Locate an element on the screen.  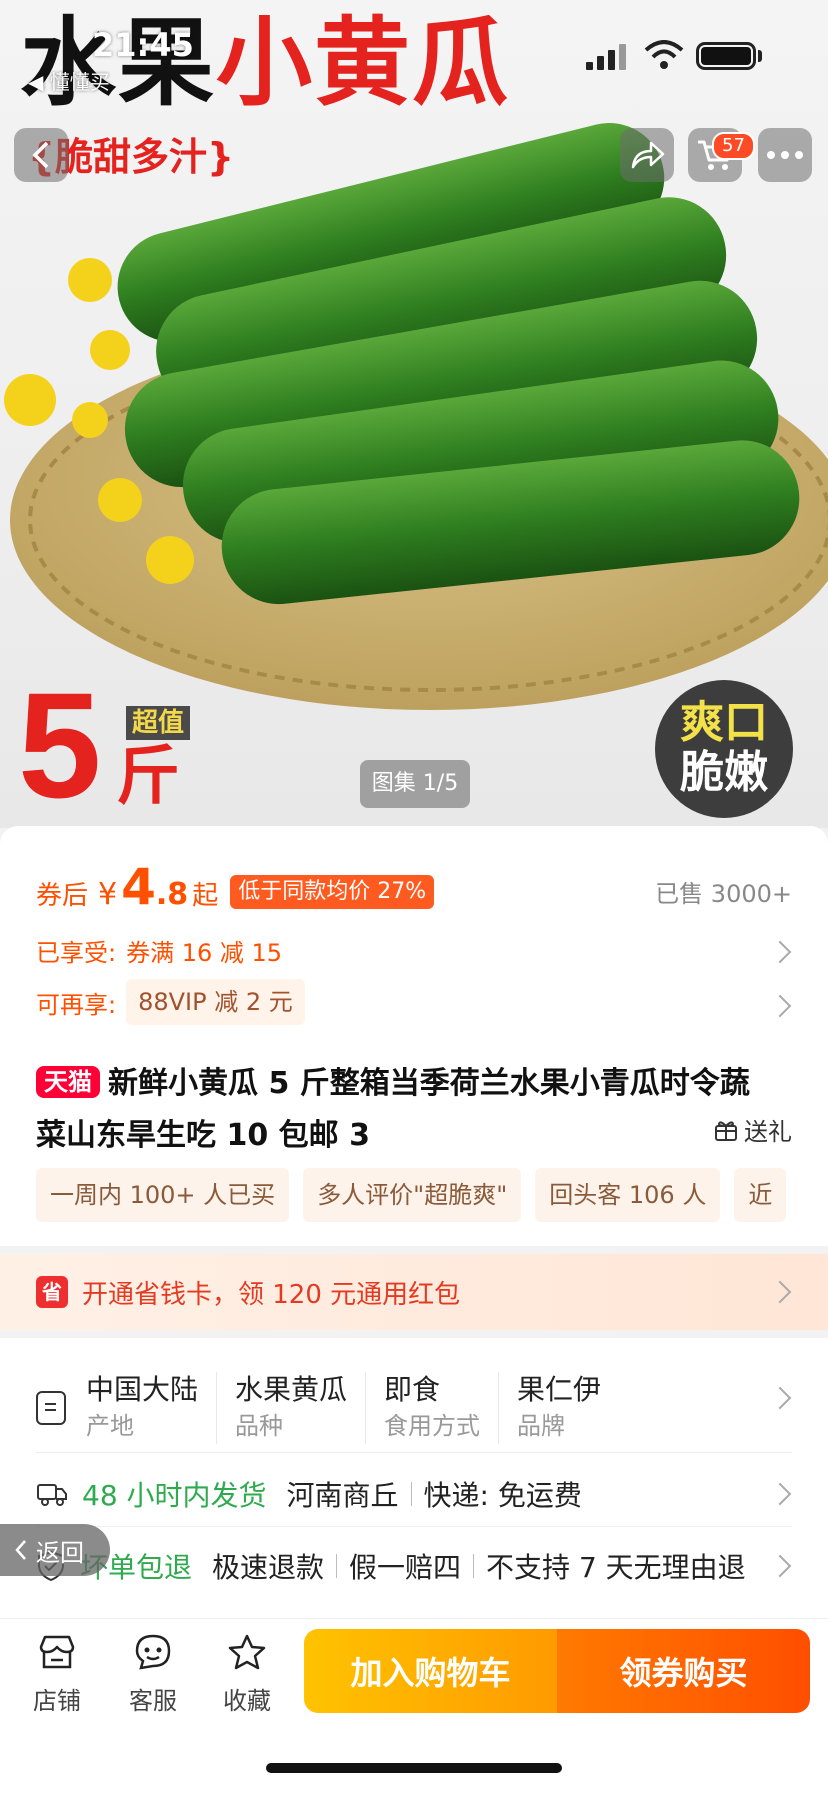
params-row: 中国大陆 产地 水果黄瓜 品种 即食 食用方式 果仁伊 品牌 is located at coordinates (327, 1408).